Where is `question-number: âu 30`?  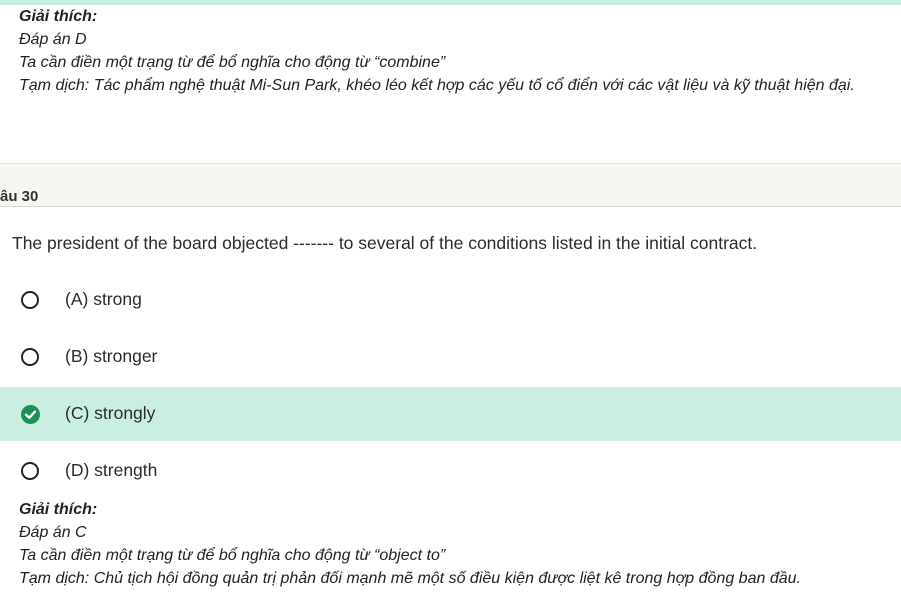 question-number: âu 30 is located at coordinates (19, 196).